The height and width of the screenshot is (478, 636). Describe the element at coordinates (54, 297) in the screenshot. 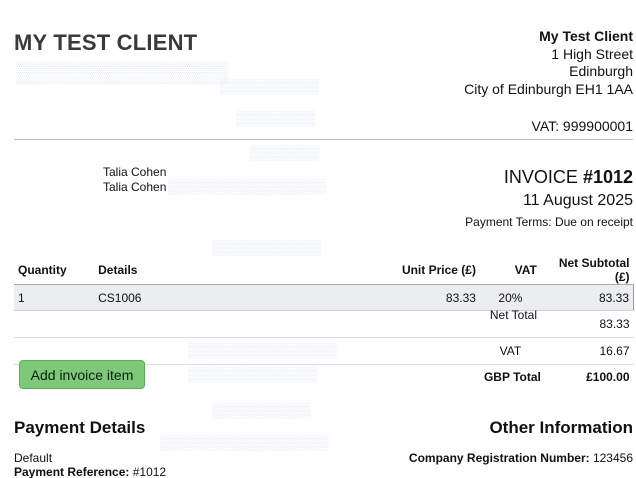

I see `row-quantity: 1` at that location.